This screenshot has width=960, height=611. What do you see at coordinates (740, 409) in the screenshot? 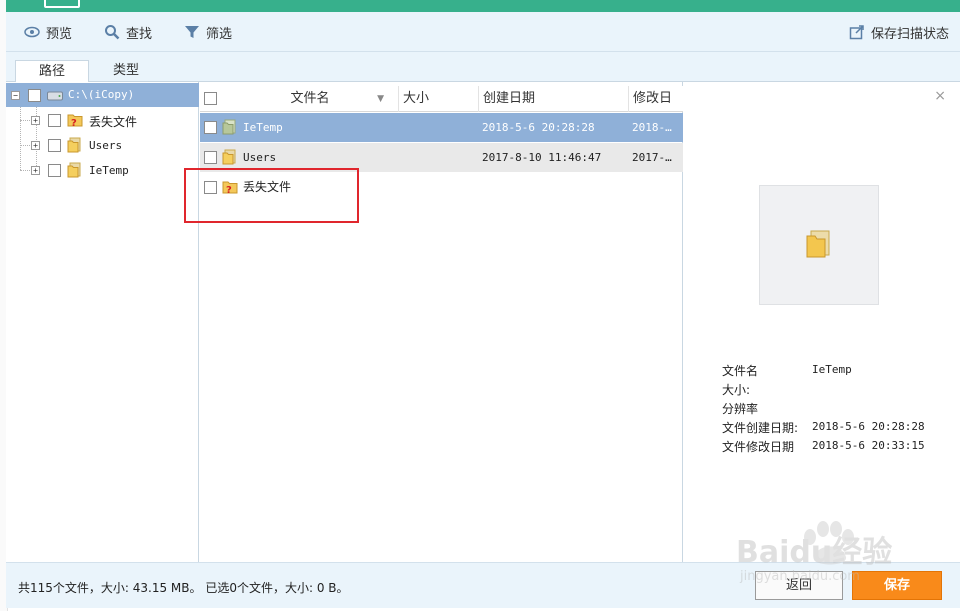
I see `info-row-resolution: 分辨率` at bounding box center [740, 409].